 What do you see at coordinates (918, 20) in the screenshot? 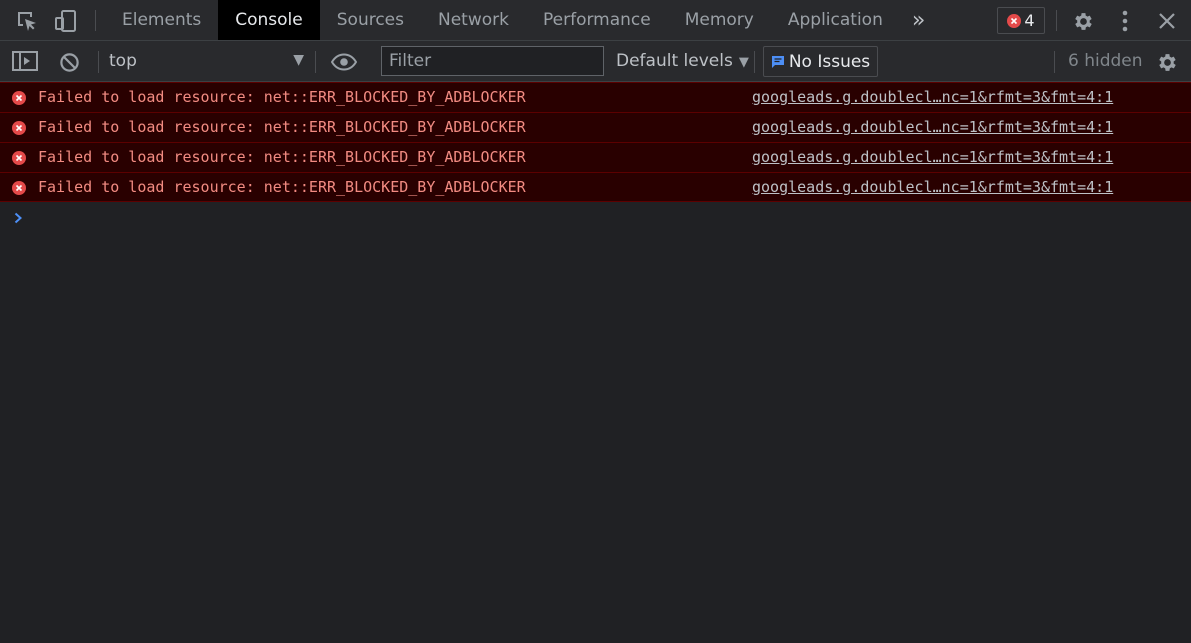
I see `more-tabs-button: »` at bounding box center [918, 20].